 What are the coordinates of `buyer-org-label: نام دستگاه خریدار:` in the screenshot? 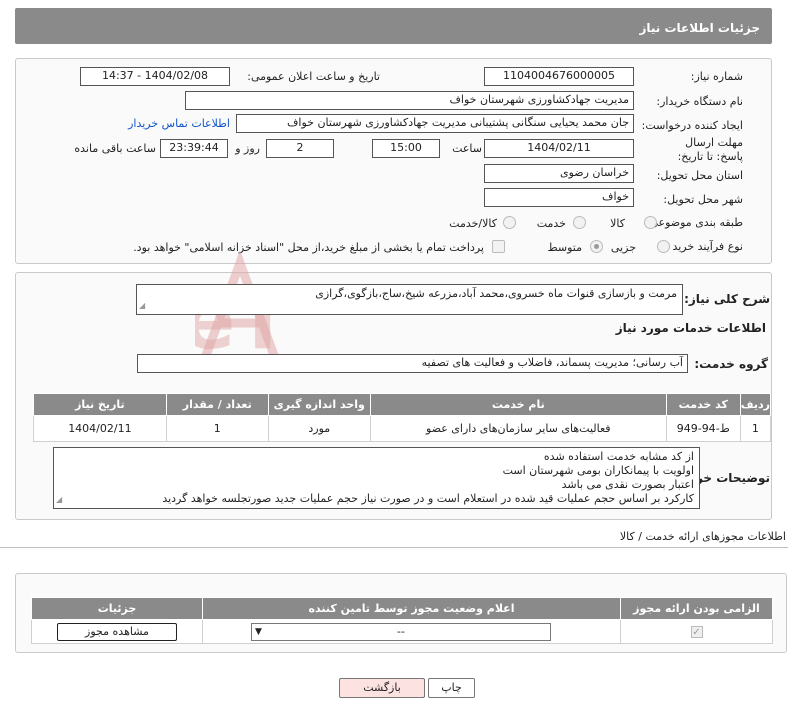 It's located at (699, 101).